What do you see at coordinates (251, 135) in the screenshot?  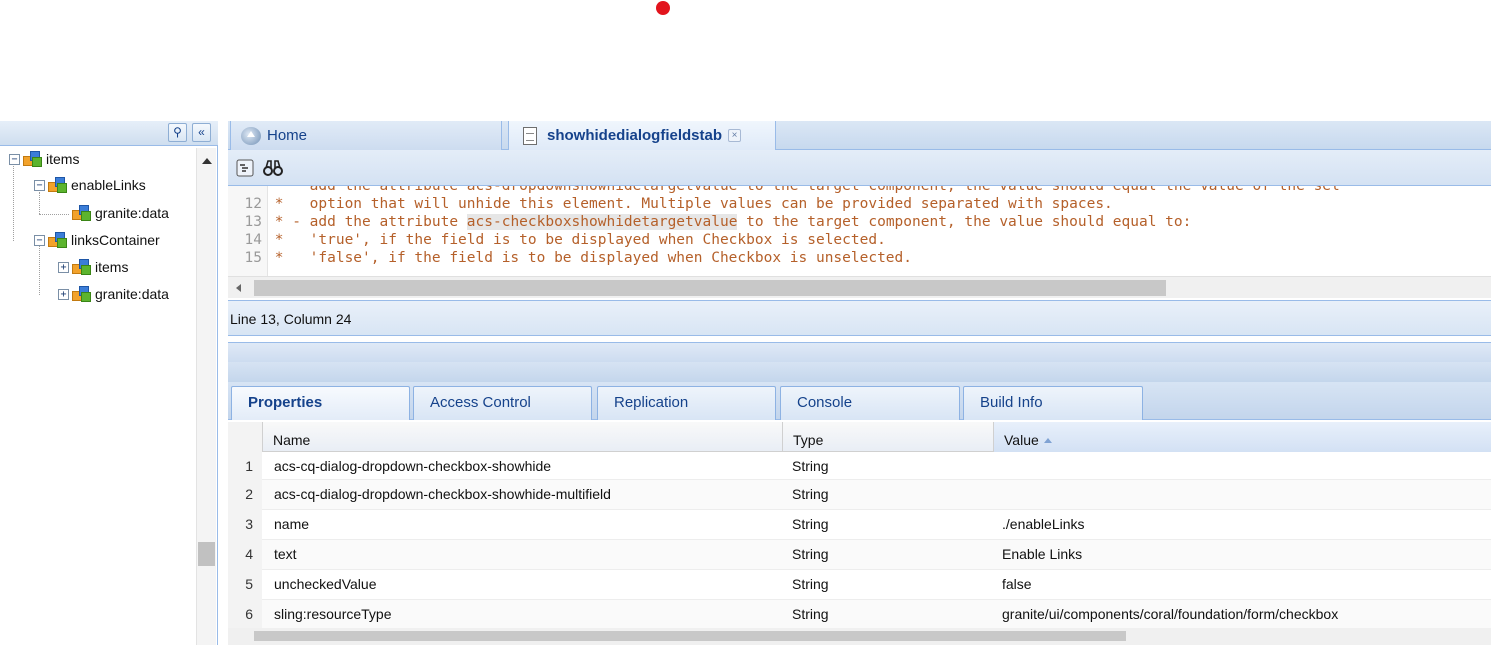 I see `home-icon` at bounding box center [251, 135].